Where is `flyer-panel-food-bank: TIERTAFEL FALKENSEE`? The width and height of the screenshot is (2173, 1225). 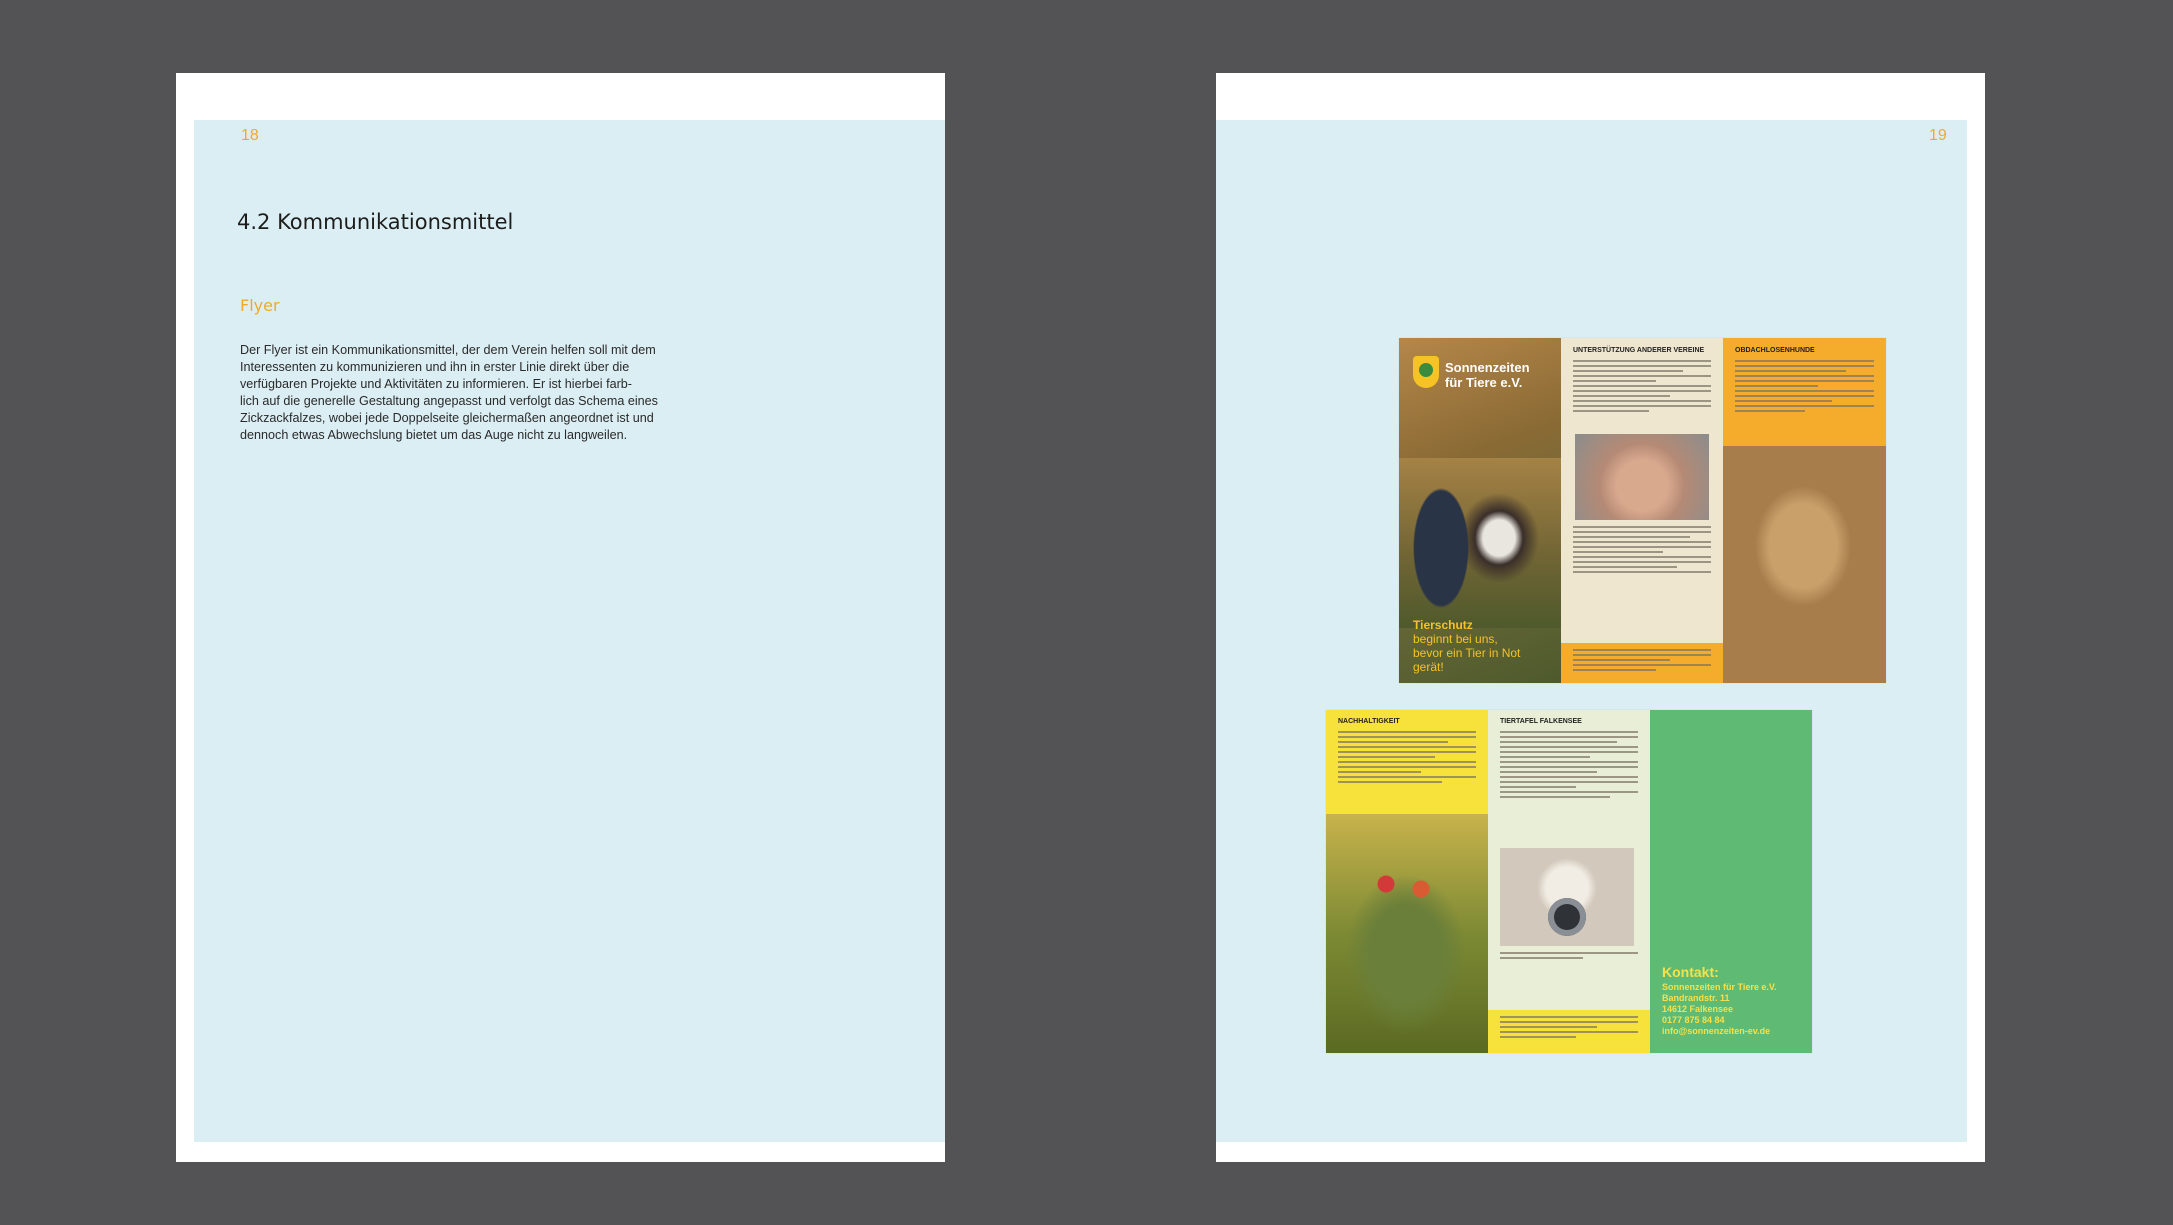 flyer-panel-food-bank: TIERTAFEL FALKENSEE is located at coordinates (1569, 881).